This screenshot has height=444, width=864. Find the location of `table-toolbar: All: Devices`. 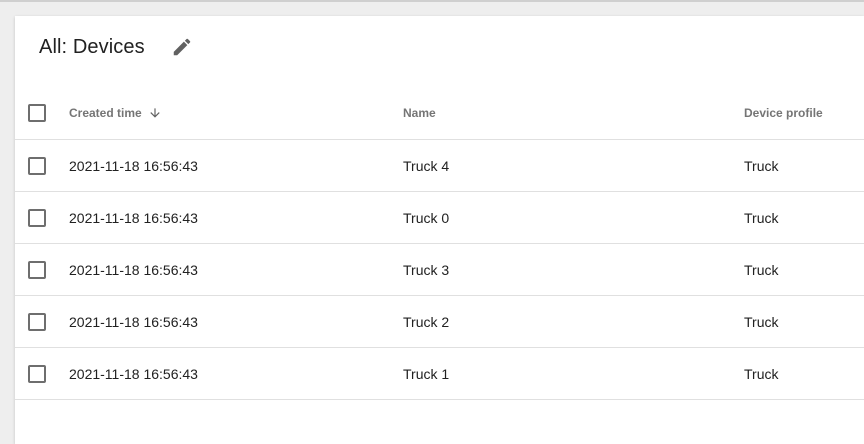

table-toolbar: All: Devices is located at coordinates (439, 48).